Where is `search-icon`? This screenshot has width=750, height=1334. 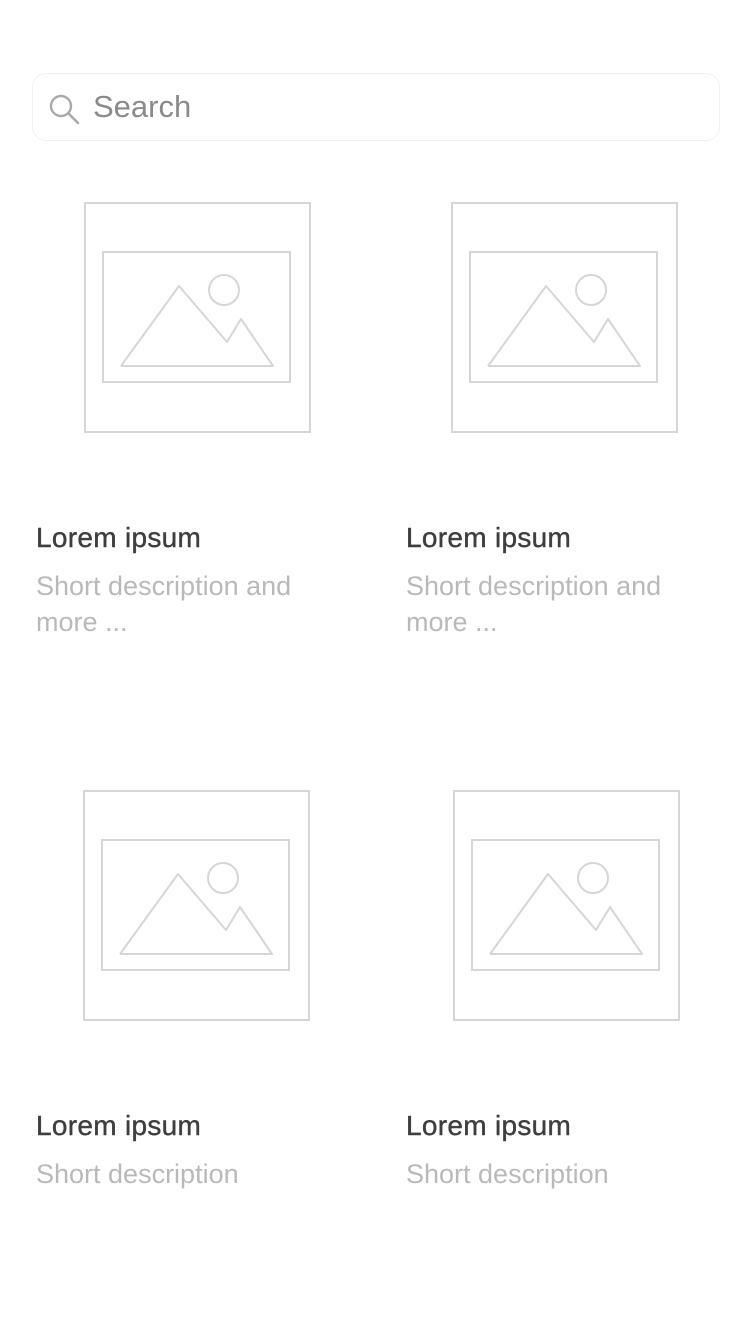
search-icon is located at coordinates (64, 109).